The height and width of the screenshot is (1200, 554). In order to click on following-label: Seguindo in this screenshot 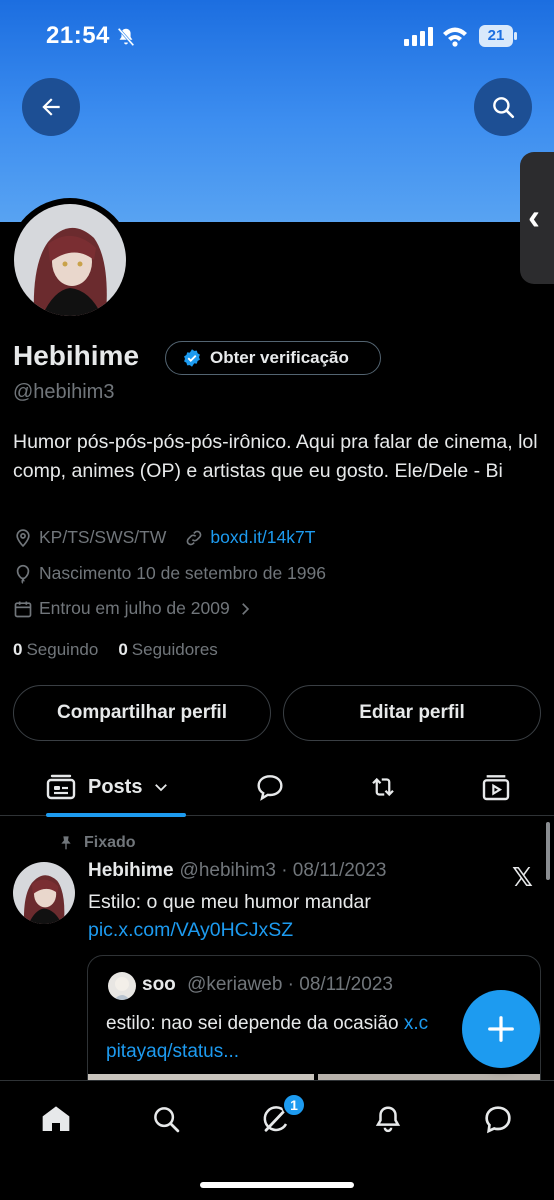, I will do `click(62, 649)`.